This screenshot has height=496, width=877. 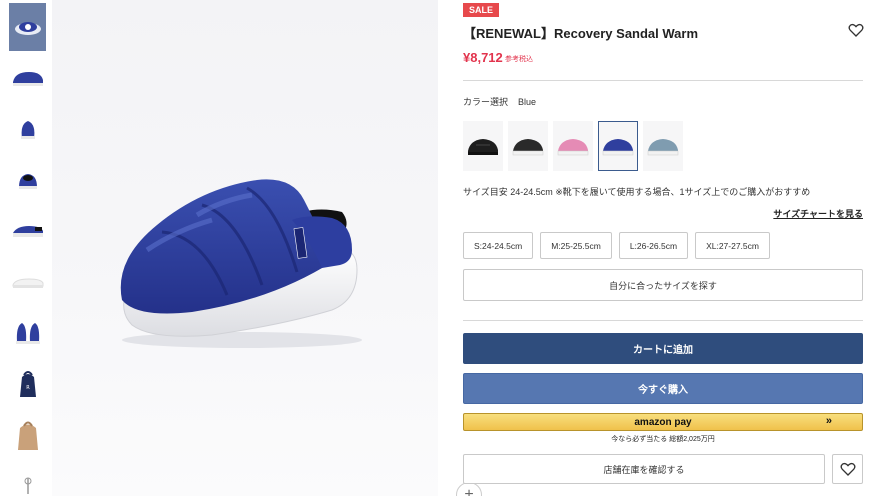 What do you see at coordinates (644, 469) in the screenshot?
I see `check-store-stock-button: 店舗在庫を確認する` at bounding box center [644, 469].